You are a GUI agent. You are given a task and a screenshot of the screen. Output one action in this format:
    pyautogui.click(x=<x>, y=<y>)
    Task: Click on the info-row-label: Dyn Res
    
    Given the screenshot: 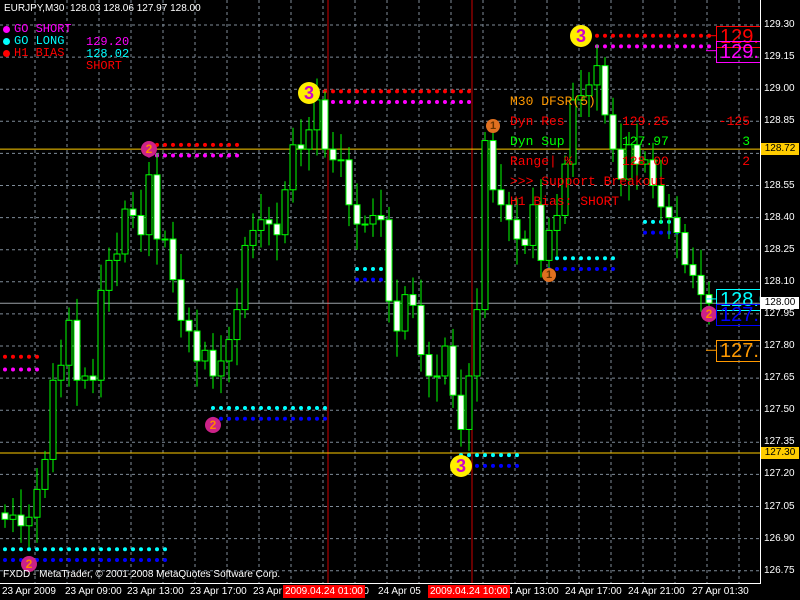 What is the action you would take?
    pyautogui.click(x=537, y=121)
    